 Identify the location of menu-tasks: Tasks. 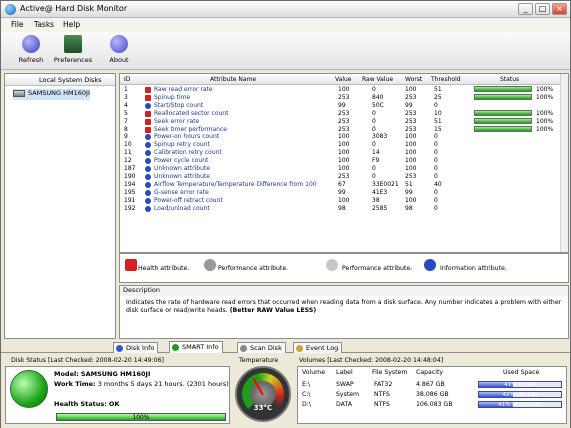
(44, 24).